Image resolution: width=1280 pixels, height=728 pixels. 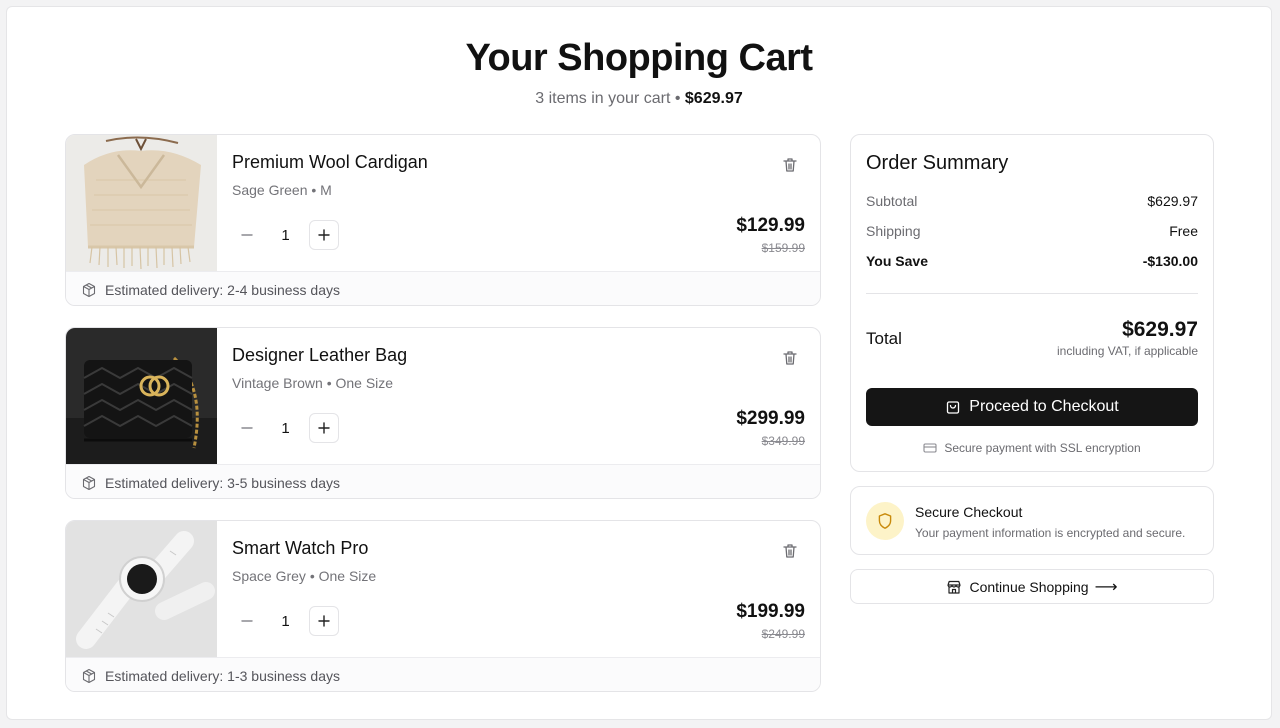 I want to click on delivery-estimate: Estimated delivery: 1-3 business days, so click(x=443, y=674).